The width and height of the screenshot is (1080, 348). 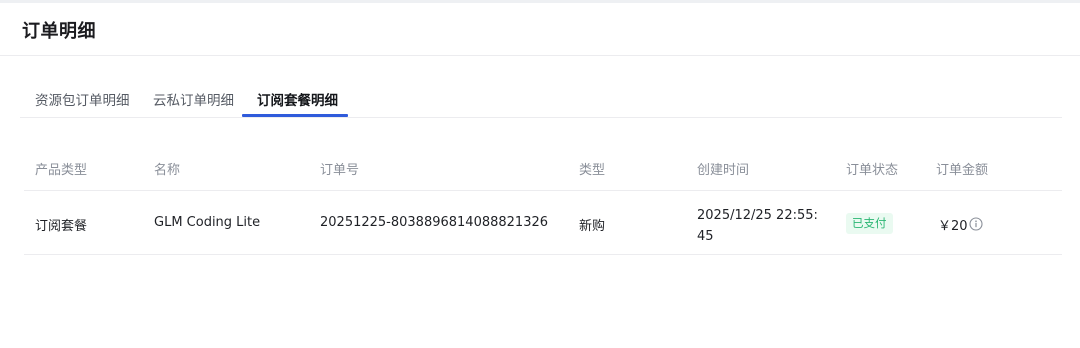 I want to click on cell-name: GLM Coding Lite, so click(x=207, y=222).